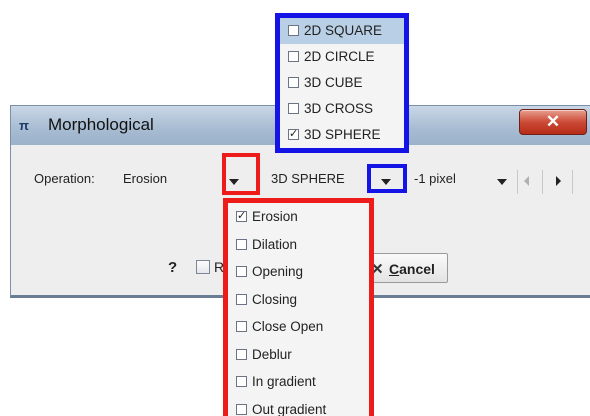 This screenshot has width=590, height=416. I want to click on operation-option-close-open: Close Open, so click(298, 327).